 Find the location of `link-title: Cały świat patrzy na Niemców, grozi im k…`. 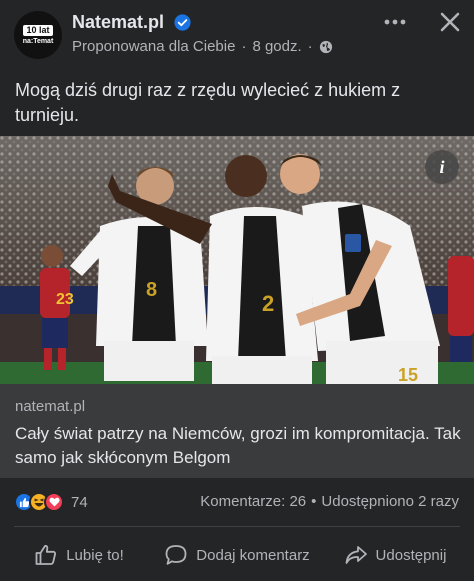

link-title: Cały świat patrzy na Niemców, grozi im k… is located at coordinates (240, 446).